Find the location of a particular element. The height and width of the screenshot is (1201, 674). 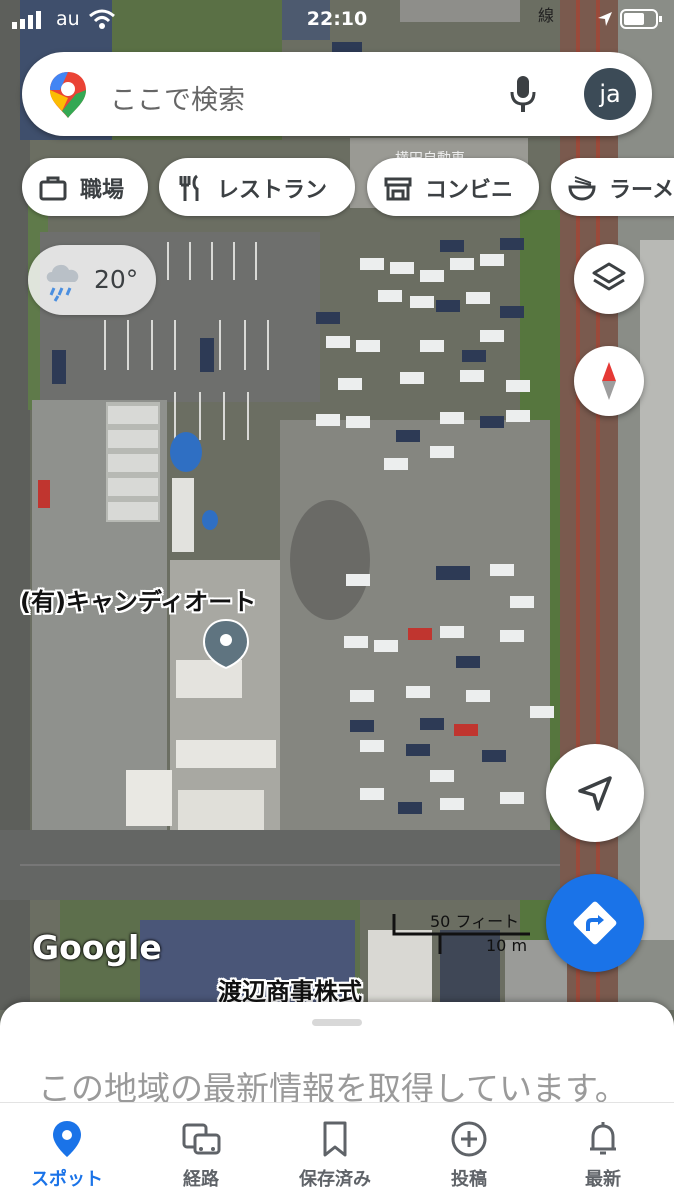

weather-chip: 20° is located at coordinates (92, 280).